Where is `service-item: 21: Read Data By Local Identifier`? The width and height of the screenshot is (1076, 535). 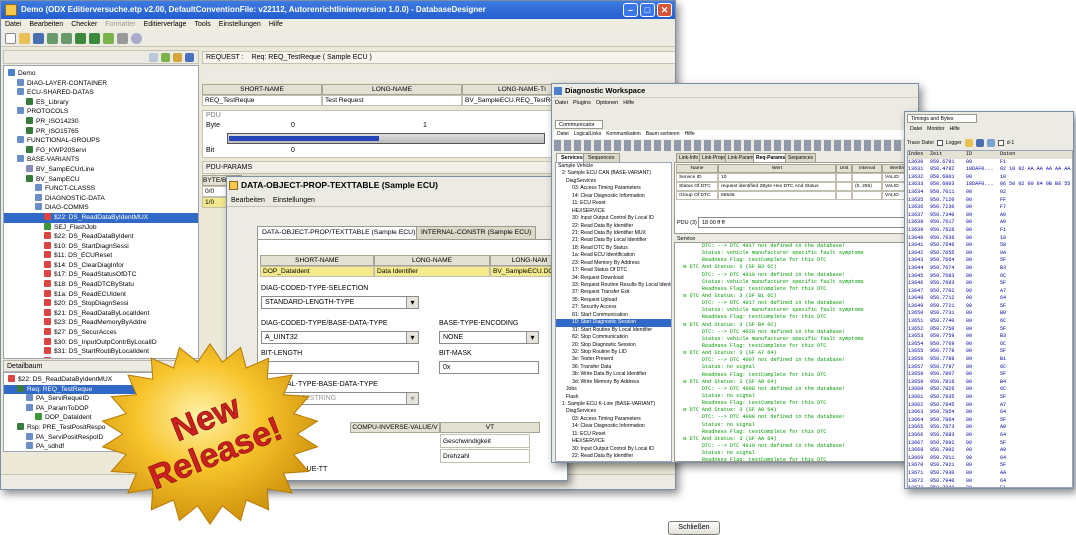
service-item: 21: Read Data By Local Identifier is located at coordinates (613, 240).